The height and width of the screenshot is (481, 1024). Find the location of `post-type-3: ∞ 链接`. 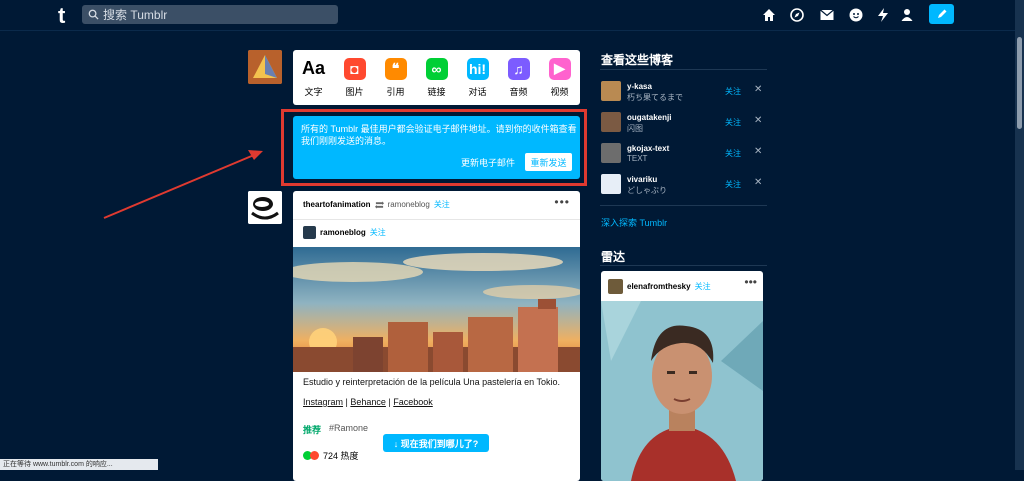

post-type-3: ∞ 链接 is located at coordinates (436, 77).